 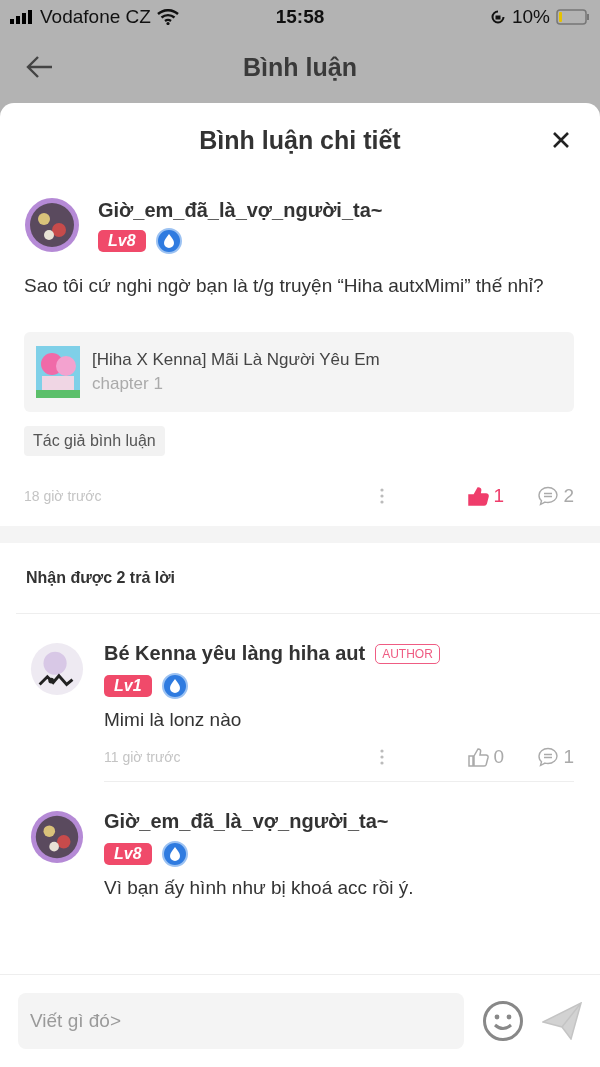 I want to click on close-icon, so click(x=561, y=140).